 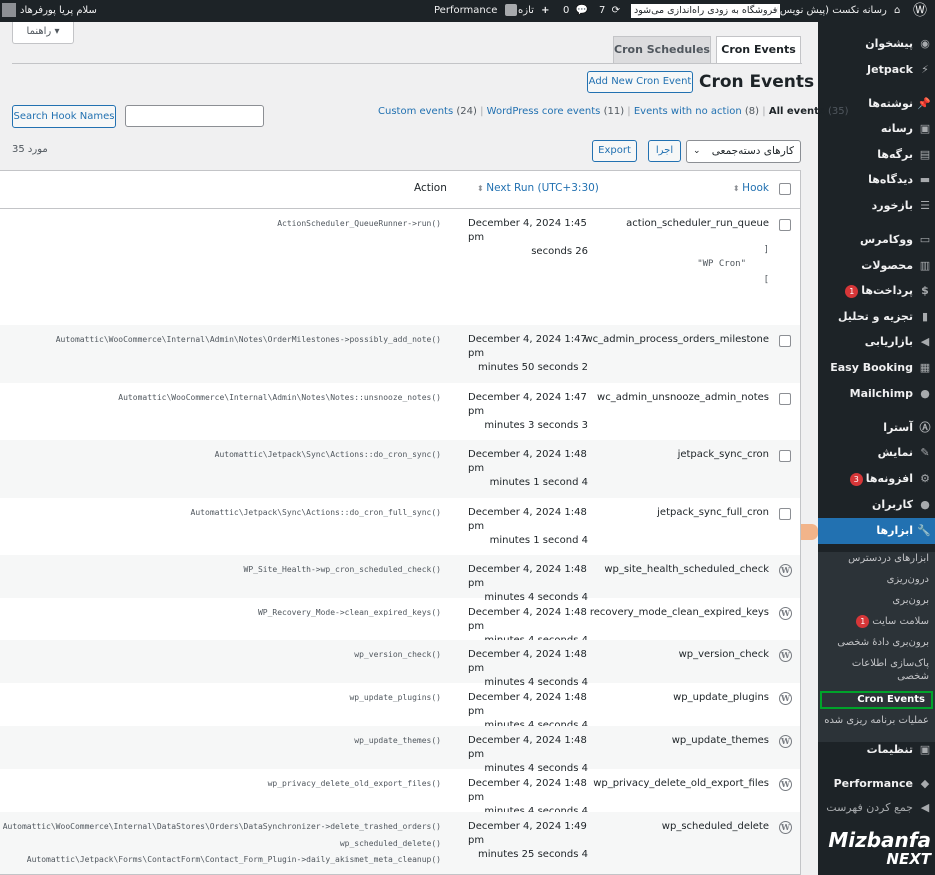 I want to click on pin-icon: 📌, so click(x=924, y=103).